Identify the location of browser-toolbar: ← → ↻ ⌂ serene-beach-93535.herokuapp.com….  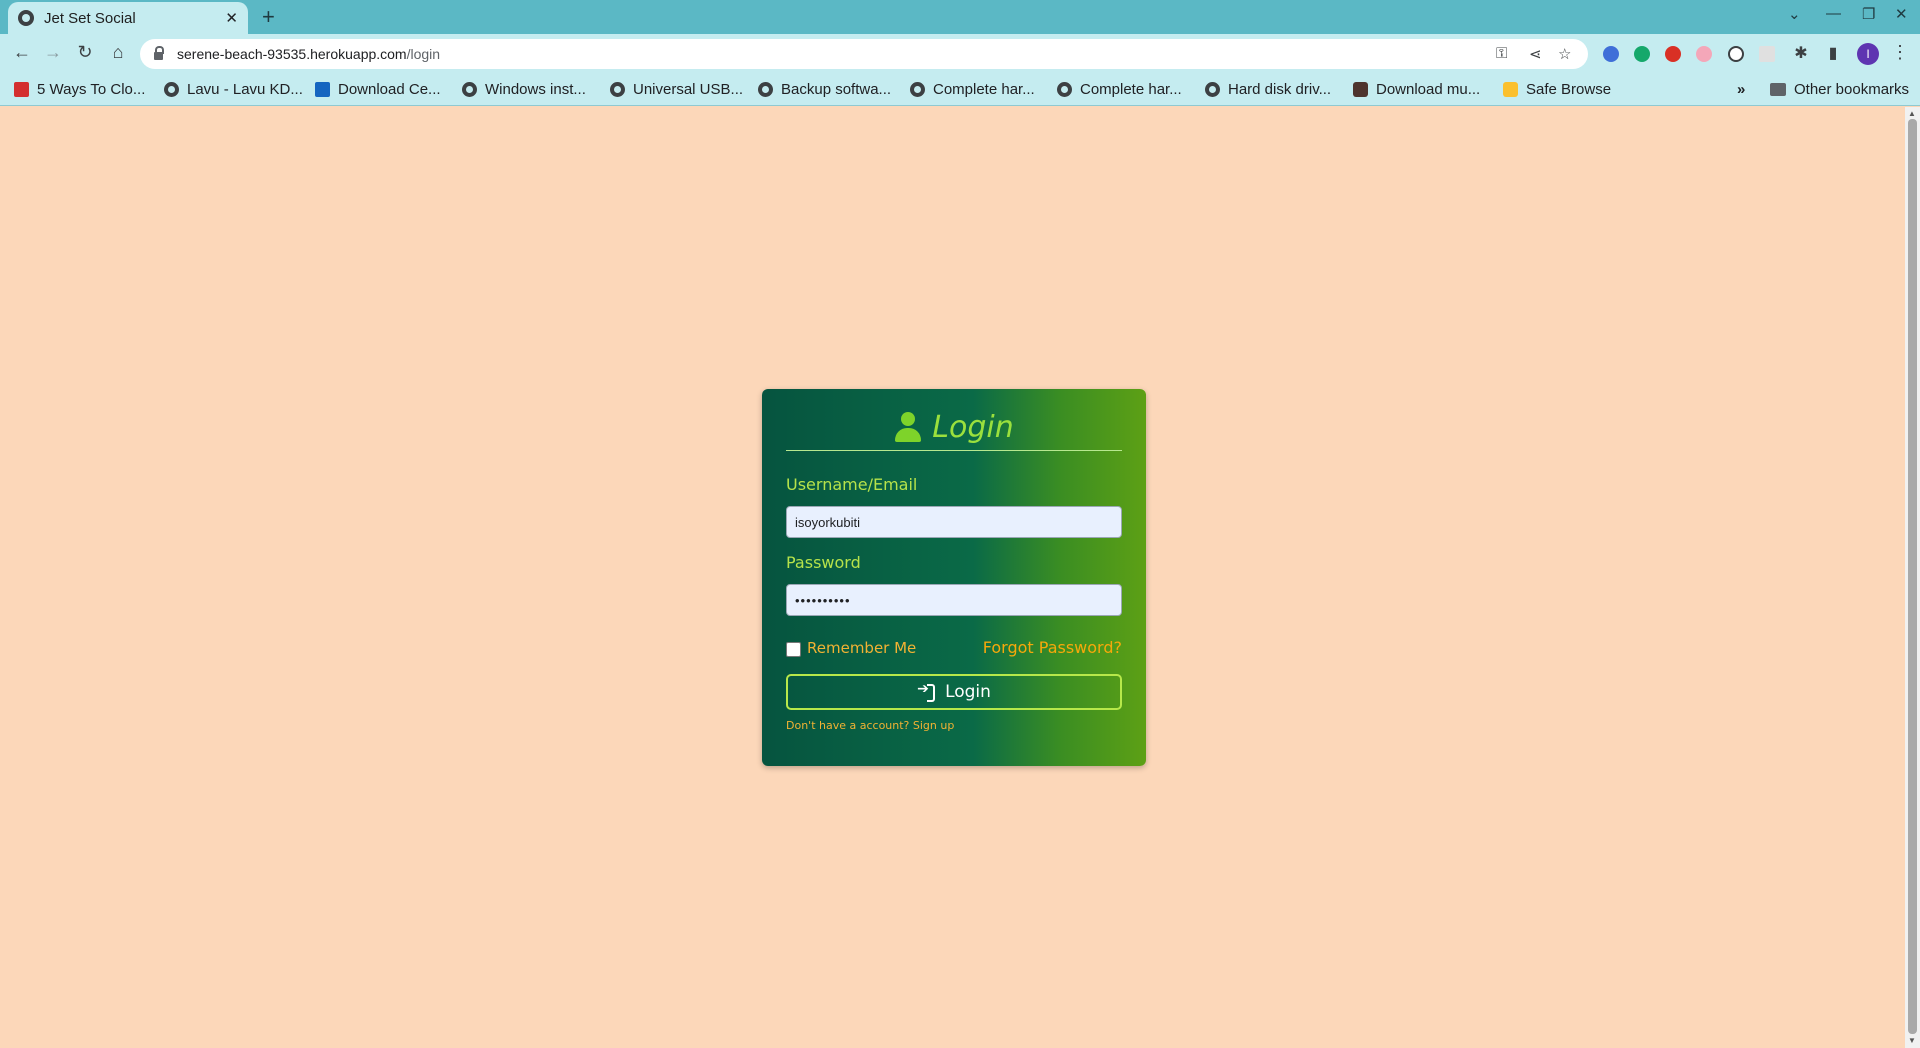
(960, 54).